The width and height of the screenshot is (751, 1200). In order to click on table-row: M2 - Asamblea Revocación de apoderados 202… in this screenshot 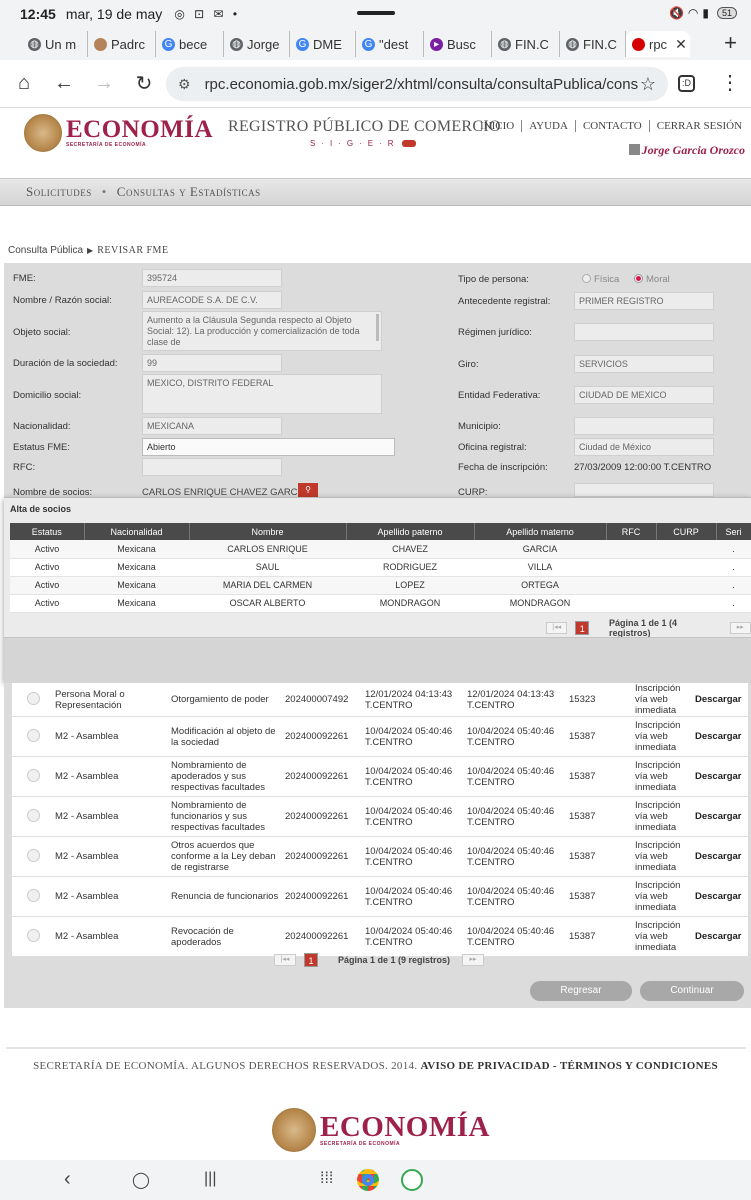, I will do `click(380, 936)`.